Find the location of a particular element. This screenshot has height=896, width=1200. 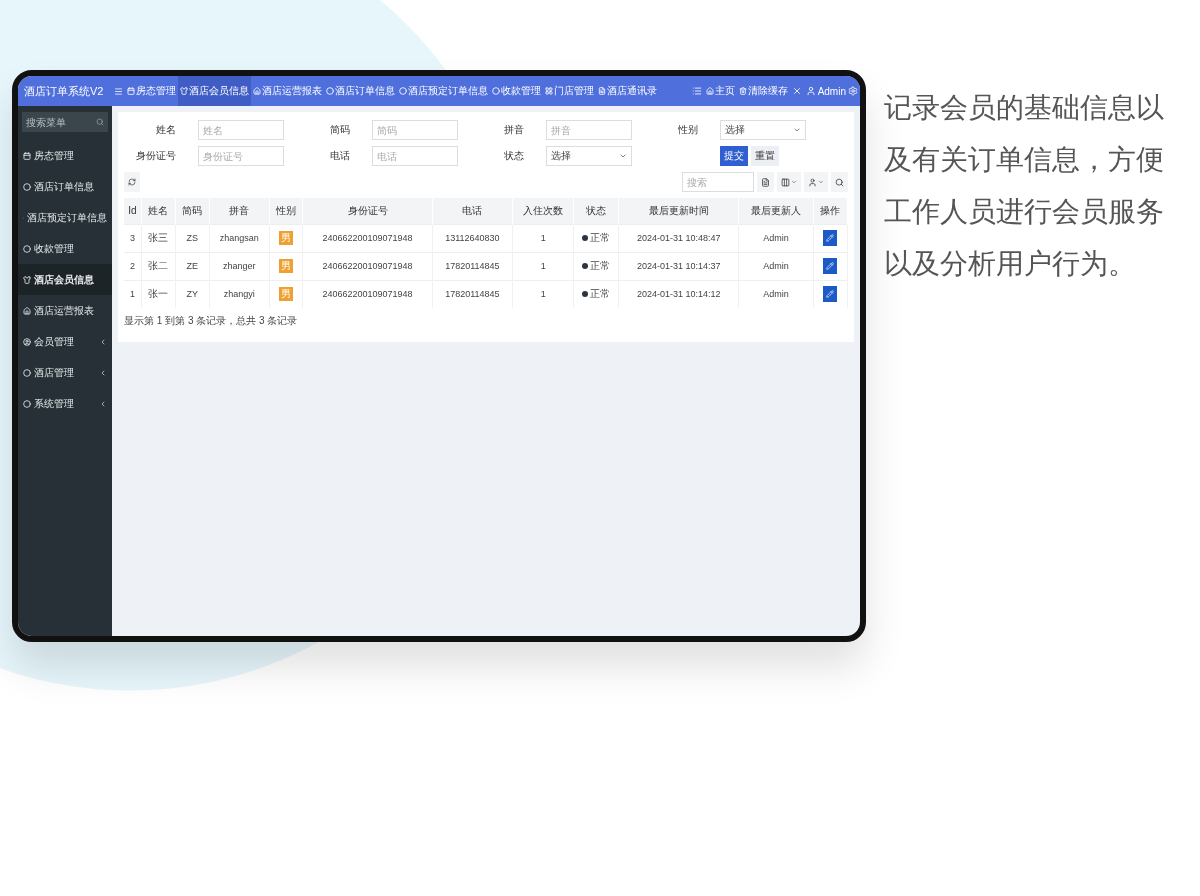

refresh-icon is located at coordinates (132, 182).